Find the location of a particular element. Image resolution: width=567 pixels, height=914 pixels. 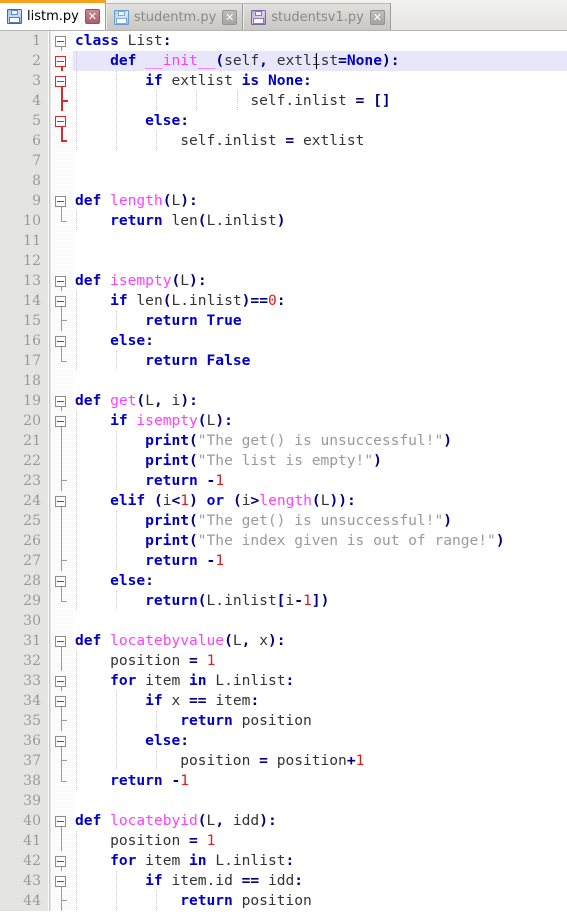

code-line: 35 return position is located at coordinates (283, 721).